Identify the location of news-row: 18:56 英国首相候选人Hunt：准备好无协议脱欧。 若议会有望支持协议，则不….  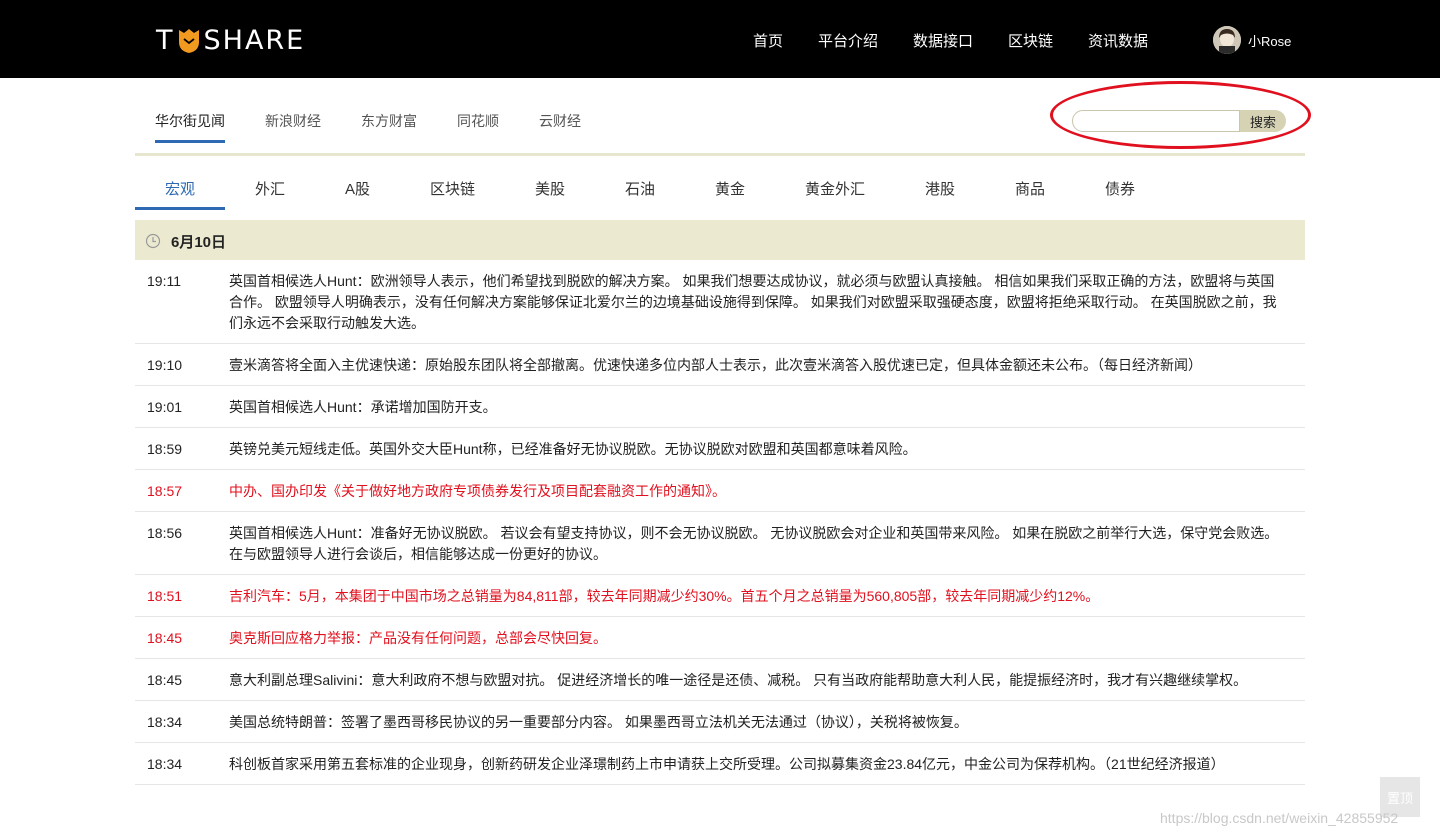
(720, 543).